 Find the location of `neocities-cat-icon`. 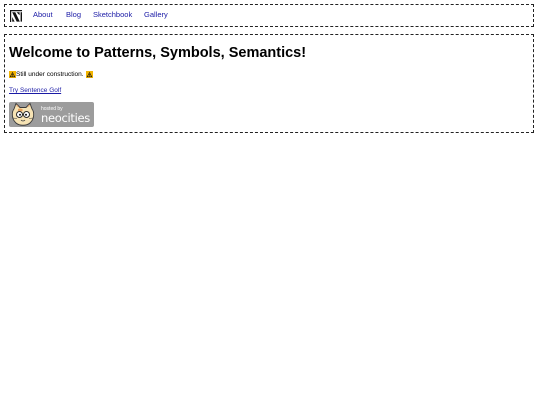

neocities-cat-icon is located at coordinates (23, 114).